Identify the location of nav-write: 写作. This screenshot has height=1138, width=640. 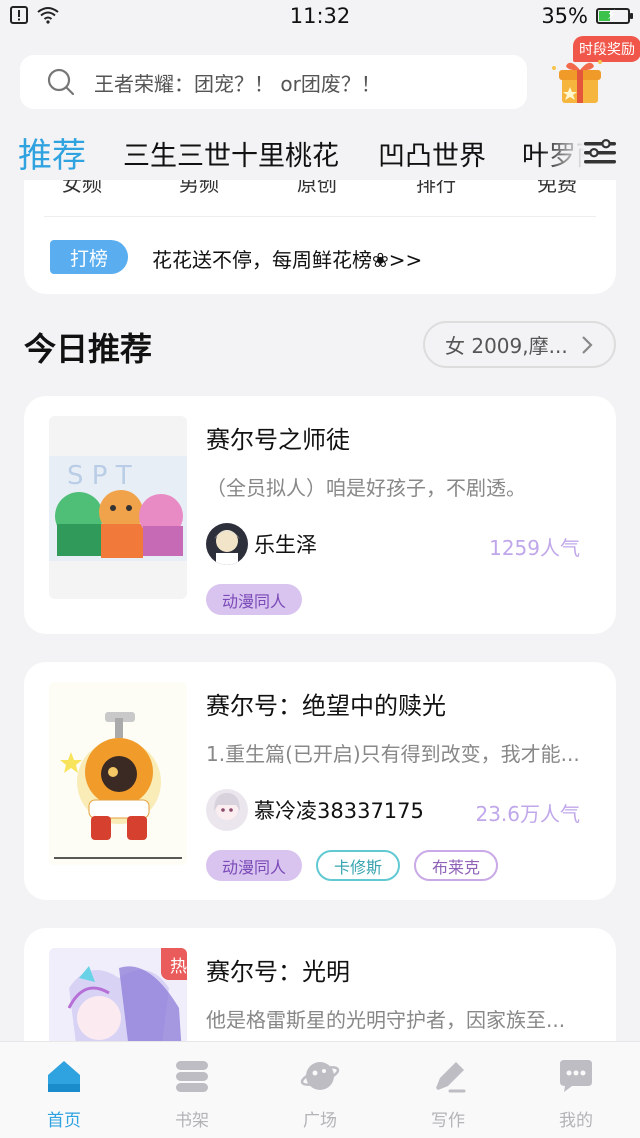
(448, 1094).